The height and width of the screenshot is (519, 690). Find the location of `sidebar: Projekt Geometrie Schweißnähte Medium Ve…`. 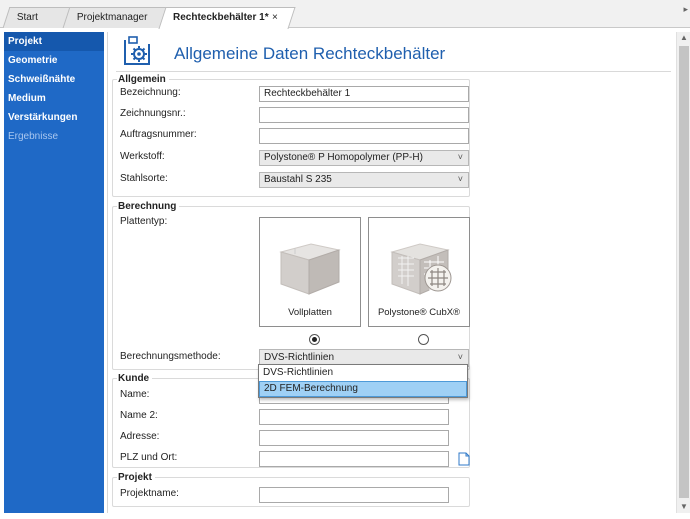

sidebar: Projekt Geometrie Schweißnähte Medium Ve… is located at coordinates (54, 272).